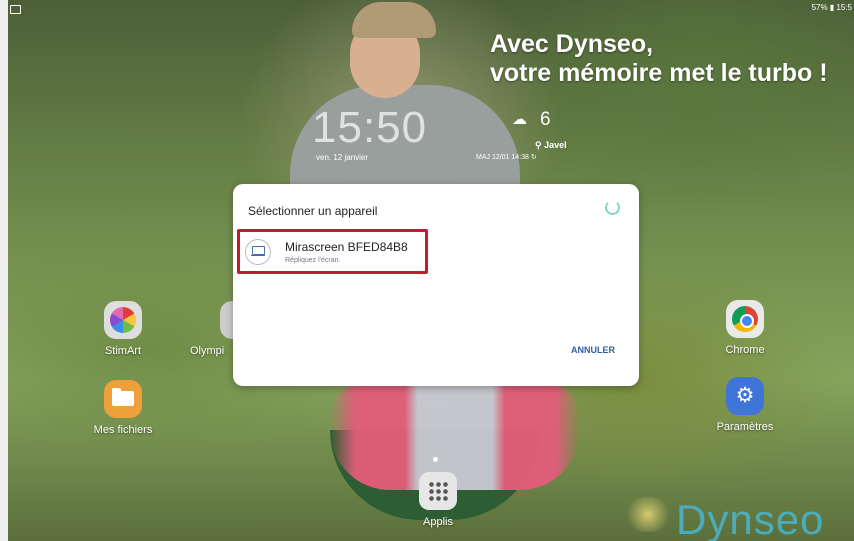 This screenshot has height=541, width=854. Describe the element at coordinates (506, 157) in the screenshot. I see `weather-updated: MAJ 12/01 14:38 ↻` at that location.